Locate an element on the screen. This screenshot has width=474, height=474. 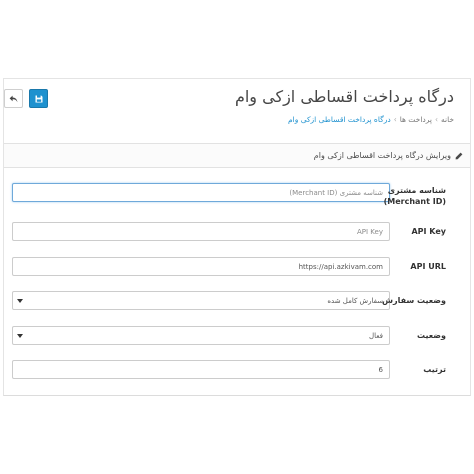
merchant-id-label-line1: شناسه مشتری is located at coordinates (416, 190).